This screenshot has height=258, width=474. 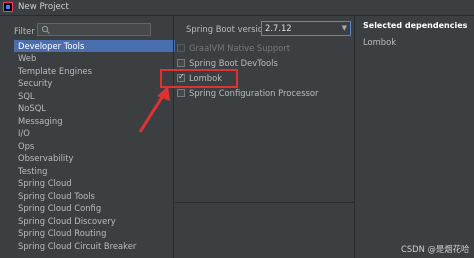 What do you see at coordinates (95, 58) in the screenshot?
I see `category-item-web: Web` at bounding box center [95, 58].